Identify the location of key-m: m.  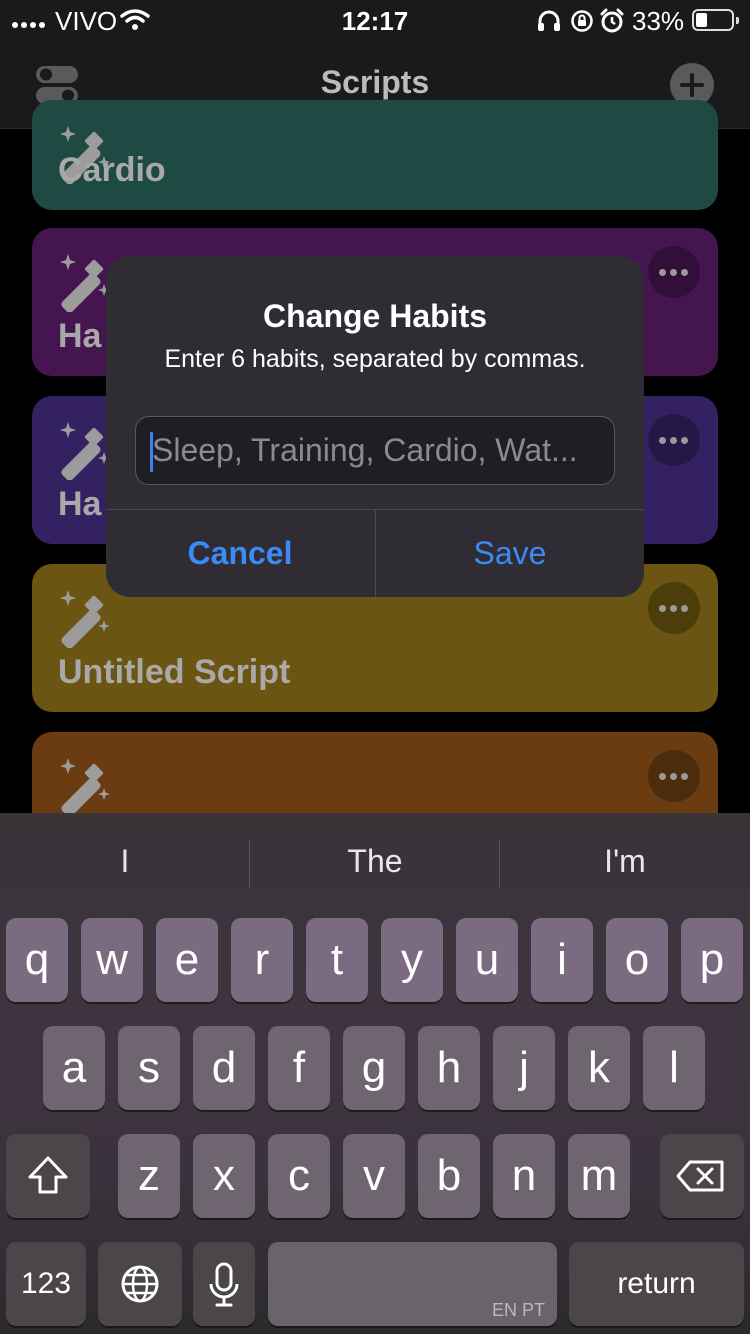
(599, 1176).